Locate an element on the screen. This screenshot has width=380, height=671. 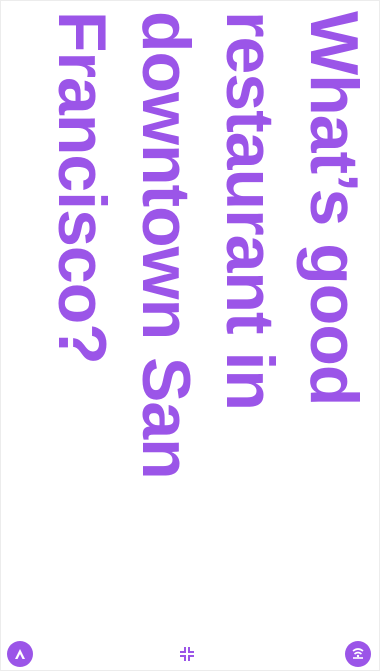
query-line-1: What’s good is located at coordinates (334, 208).